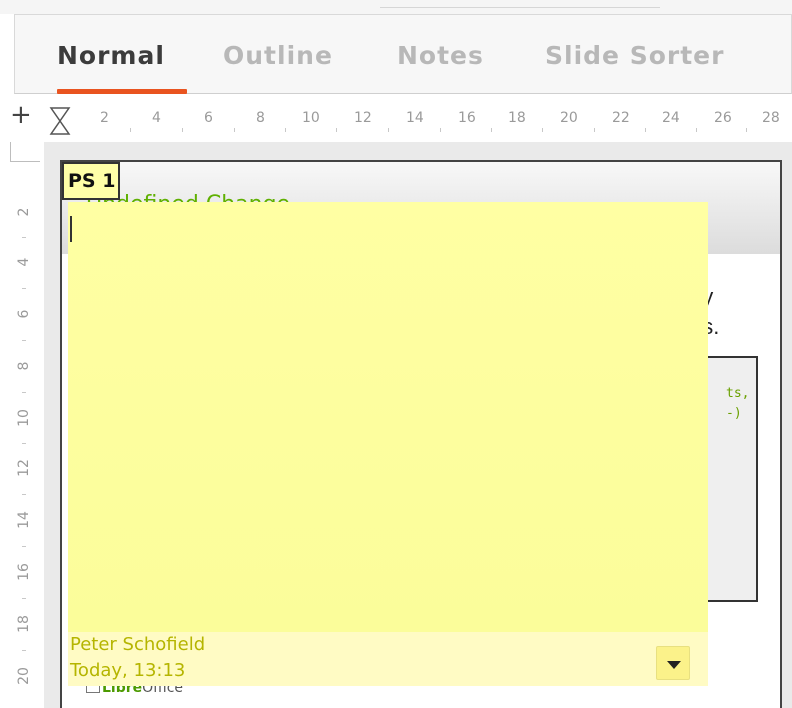 The image size is (792, 708). Describe the element at coordinates (91, 181) in the screenshot. I see `comment-anchor-label: PS 1` at that location.